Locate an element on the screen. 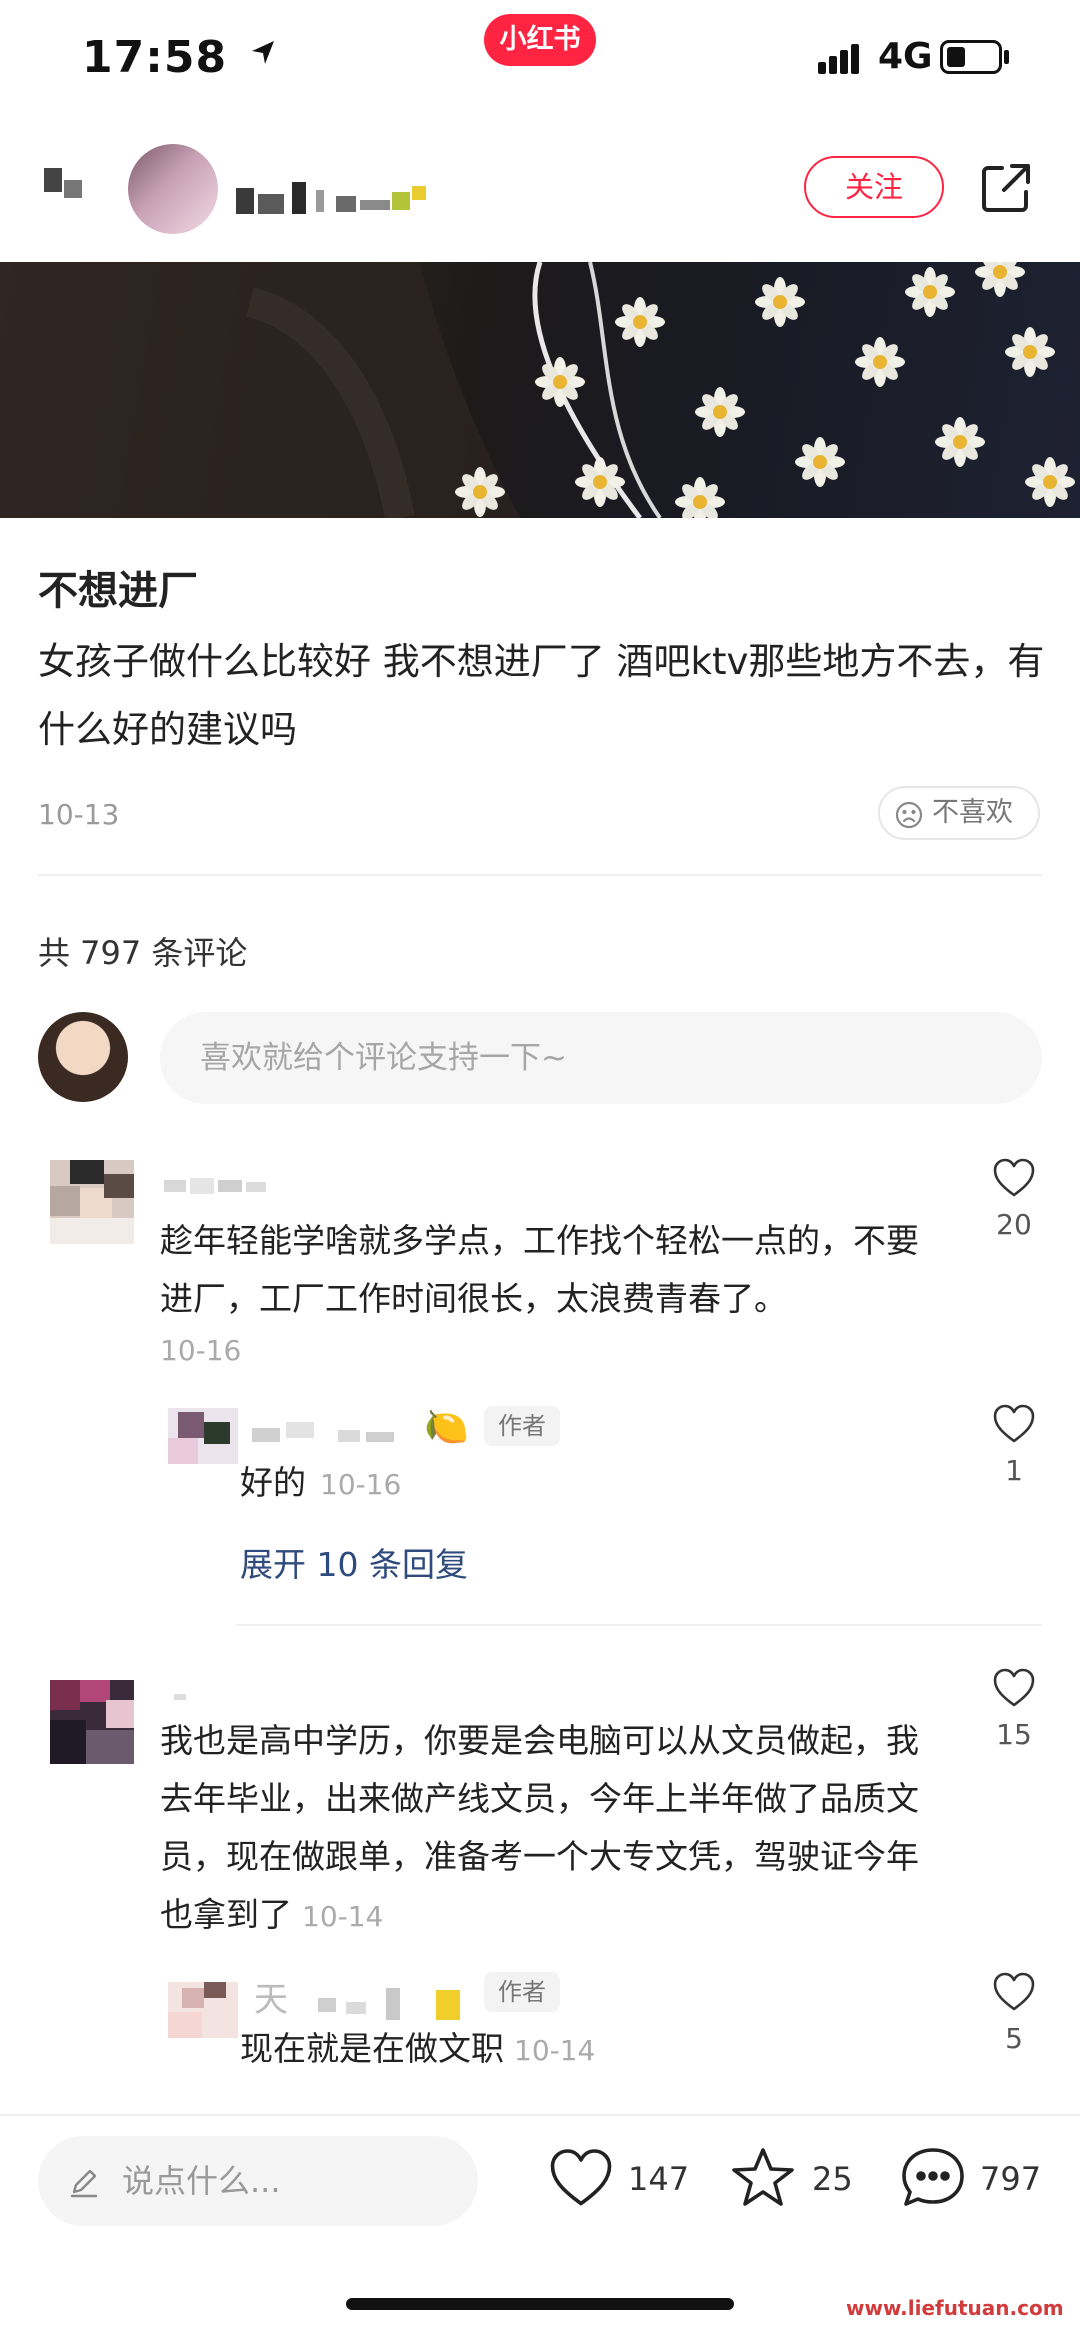 The height and width of the screenshot is (2338, 1080). post-photo is located at coordinates (540, 390).